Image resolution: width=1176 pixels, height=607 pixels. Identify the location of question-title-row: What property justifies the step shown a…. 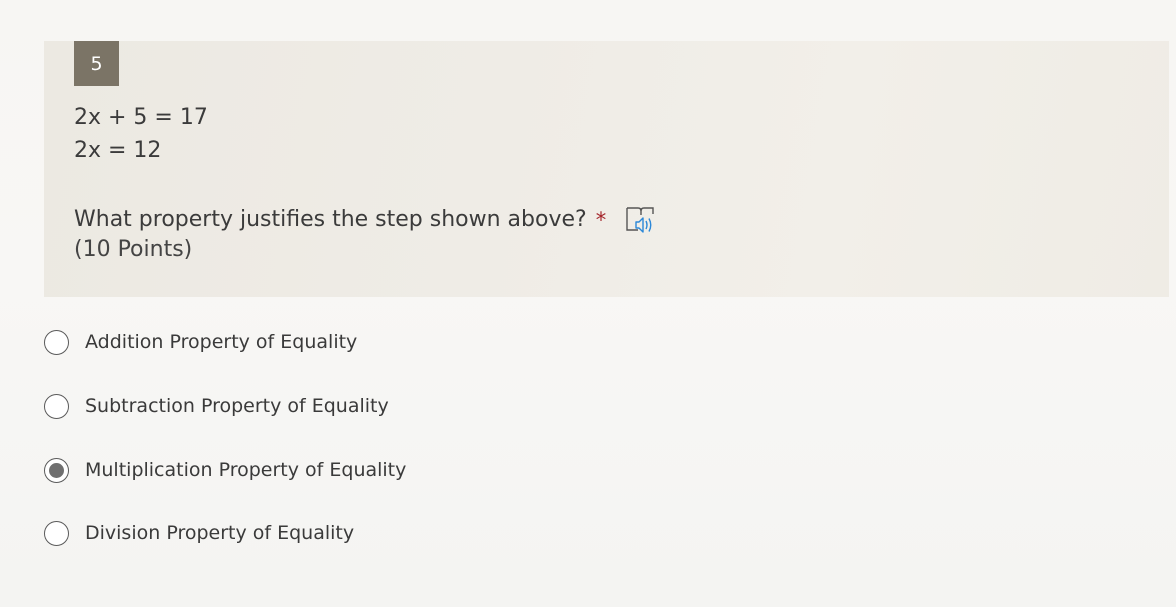
(366, 220).